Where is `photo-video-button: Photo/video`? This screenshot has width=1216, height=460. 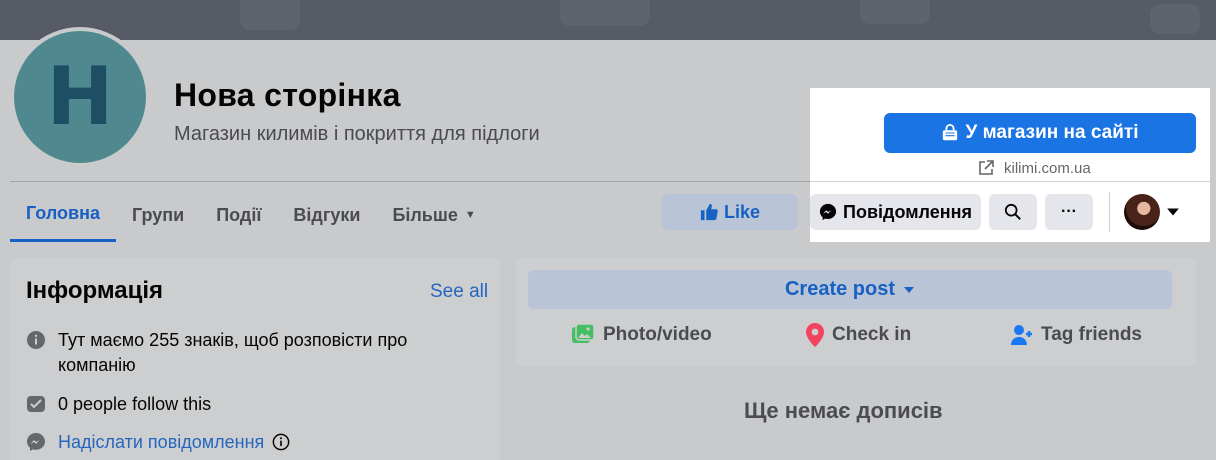 photo-video-button: Photo/video is located at coordinates (641, 335).